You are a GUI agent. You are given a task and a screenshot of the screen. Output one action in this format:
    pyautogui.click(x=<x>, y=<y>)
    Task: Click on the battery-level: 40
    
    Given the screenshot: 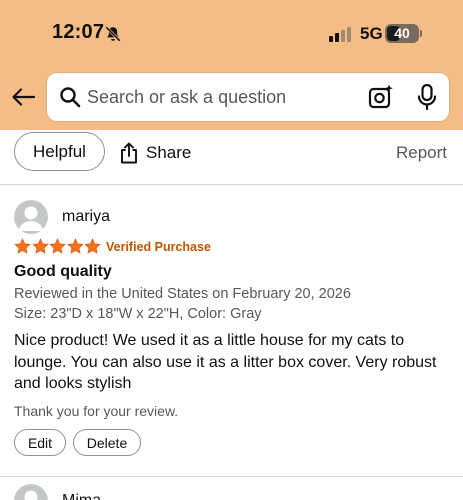 What is the action you would take?
    pyautogui.click(x=402, y=33)
    